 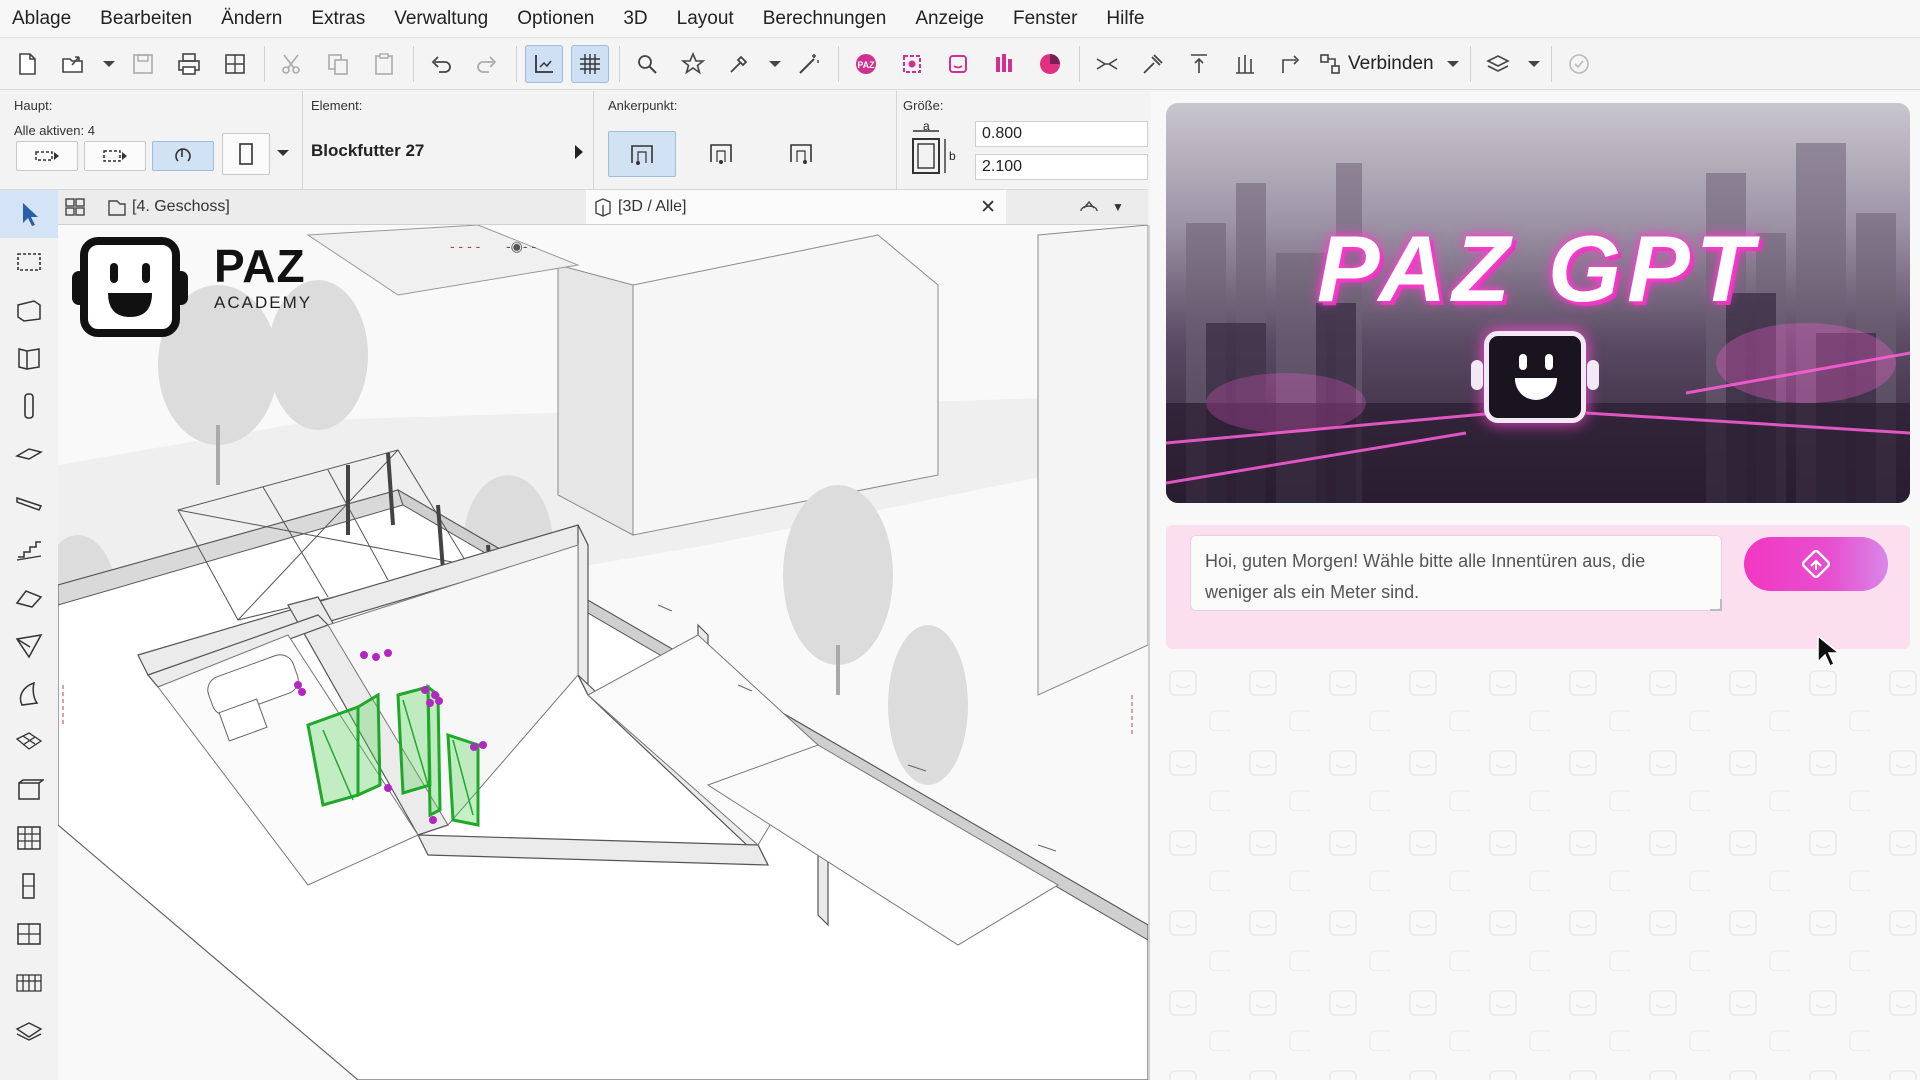 What do you see at coordinates (29, 838) in the screenshot?
I see `curtain-wall-tool-icon` at bounding box center [29, 838].